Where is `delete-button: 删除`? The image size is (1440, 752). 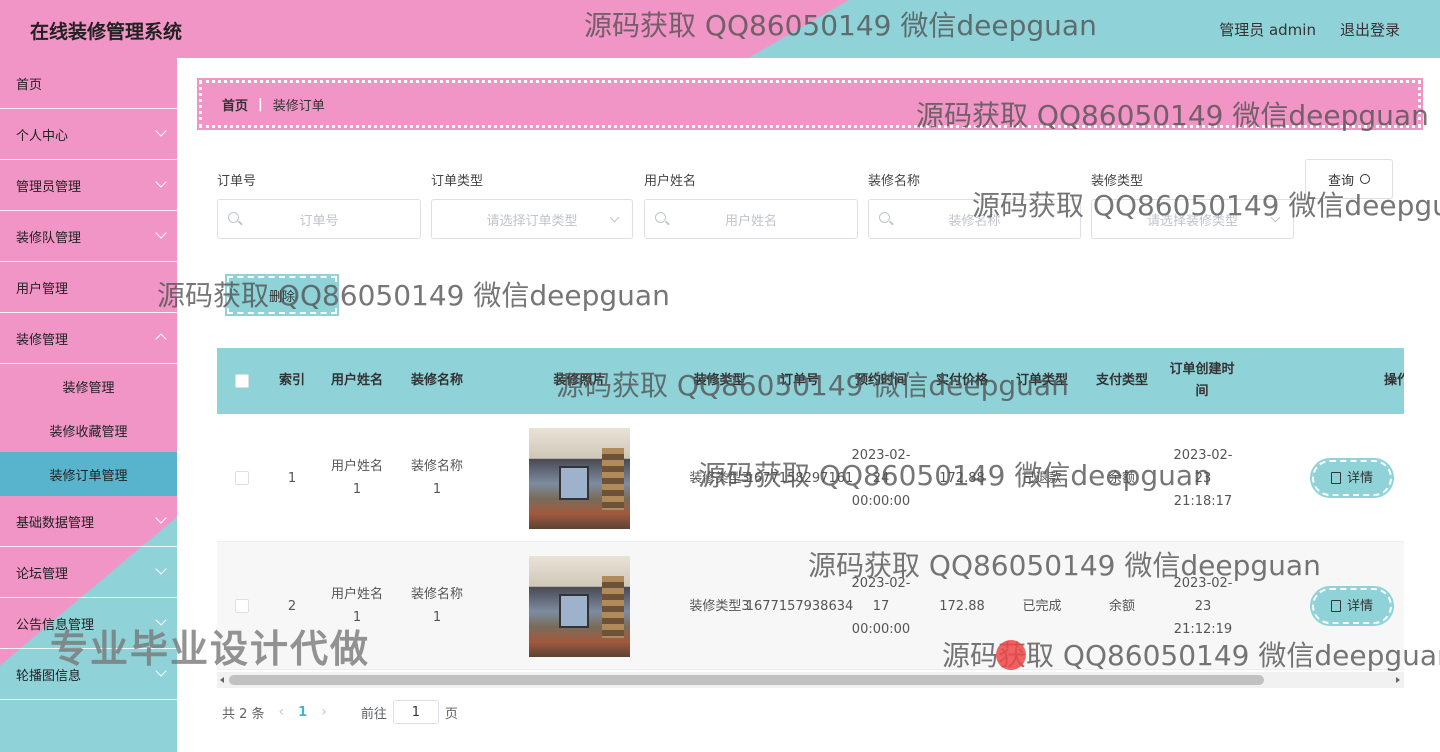
delete-button: 删除 is located at coordinates (282, 295).